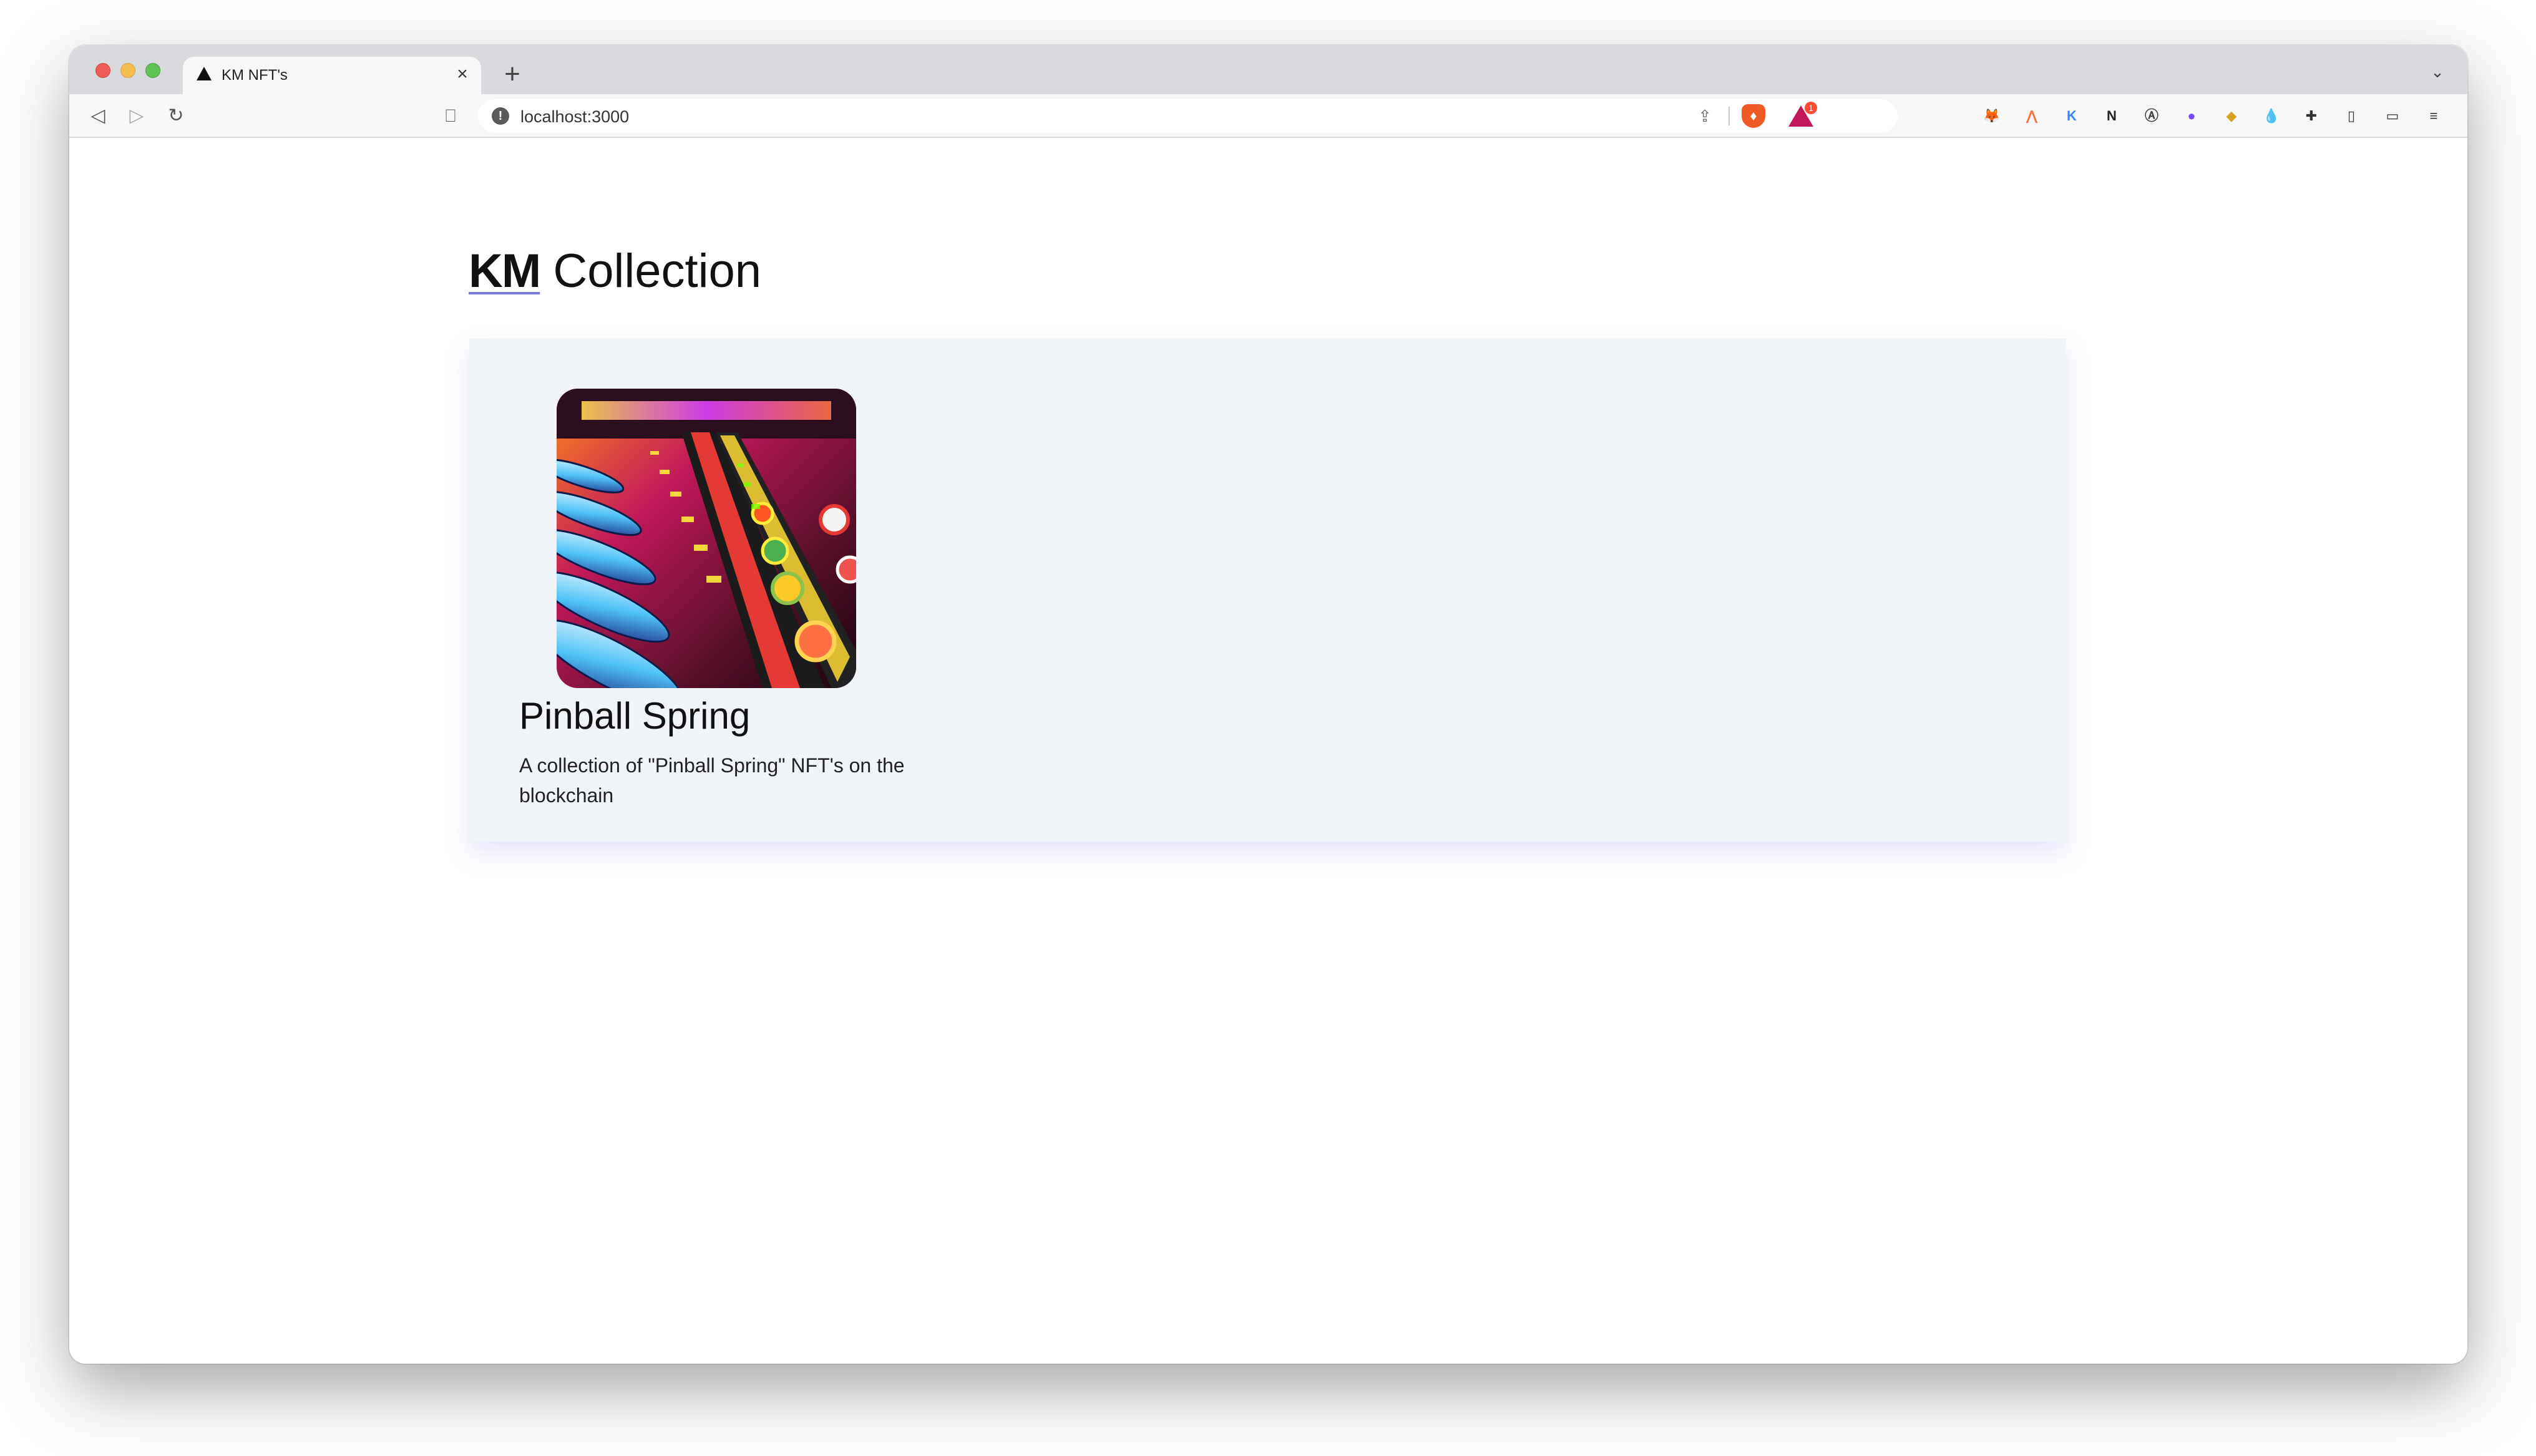  What do you see at coordinates (1811, 108) in the screenshot?
I see `rewards-badge: 1` at bounding box center [1811, 108].